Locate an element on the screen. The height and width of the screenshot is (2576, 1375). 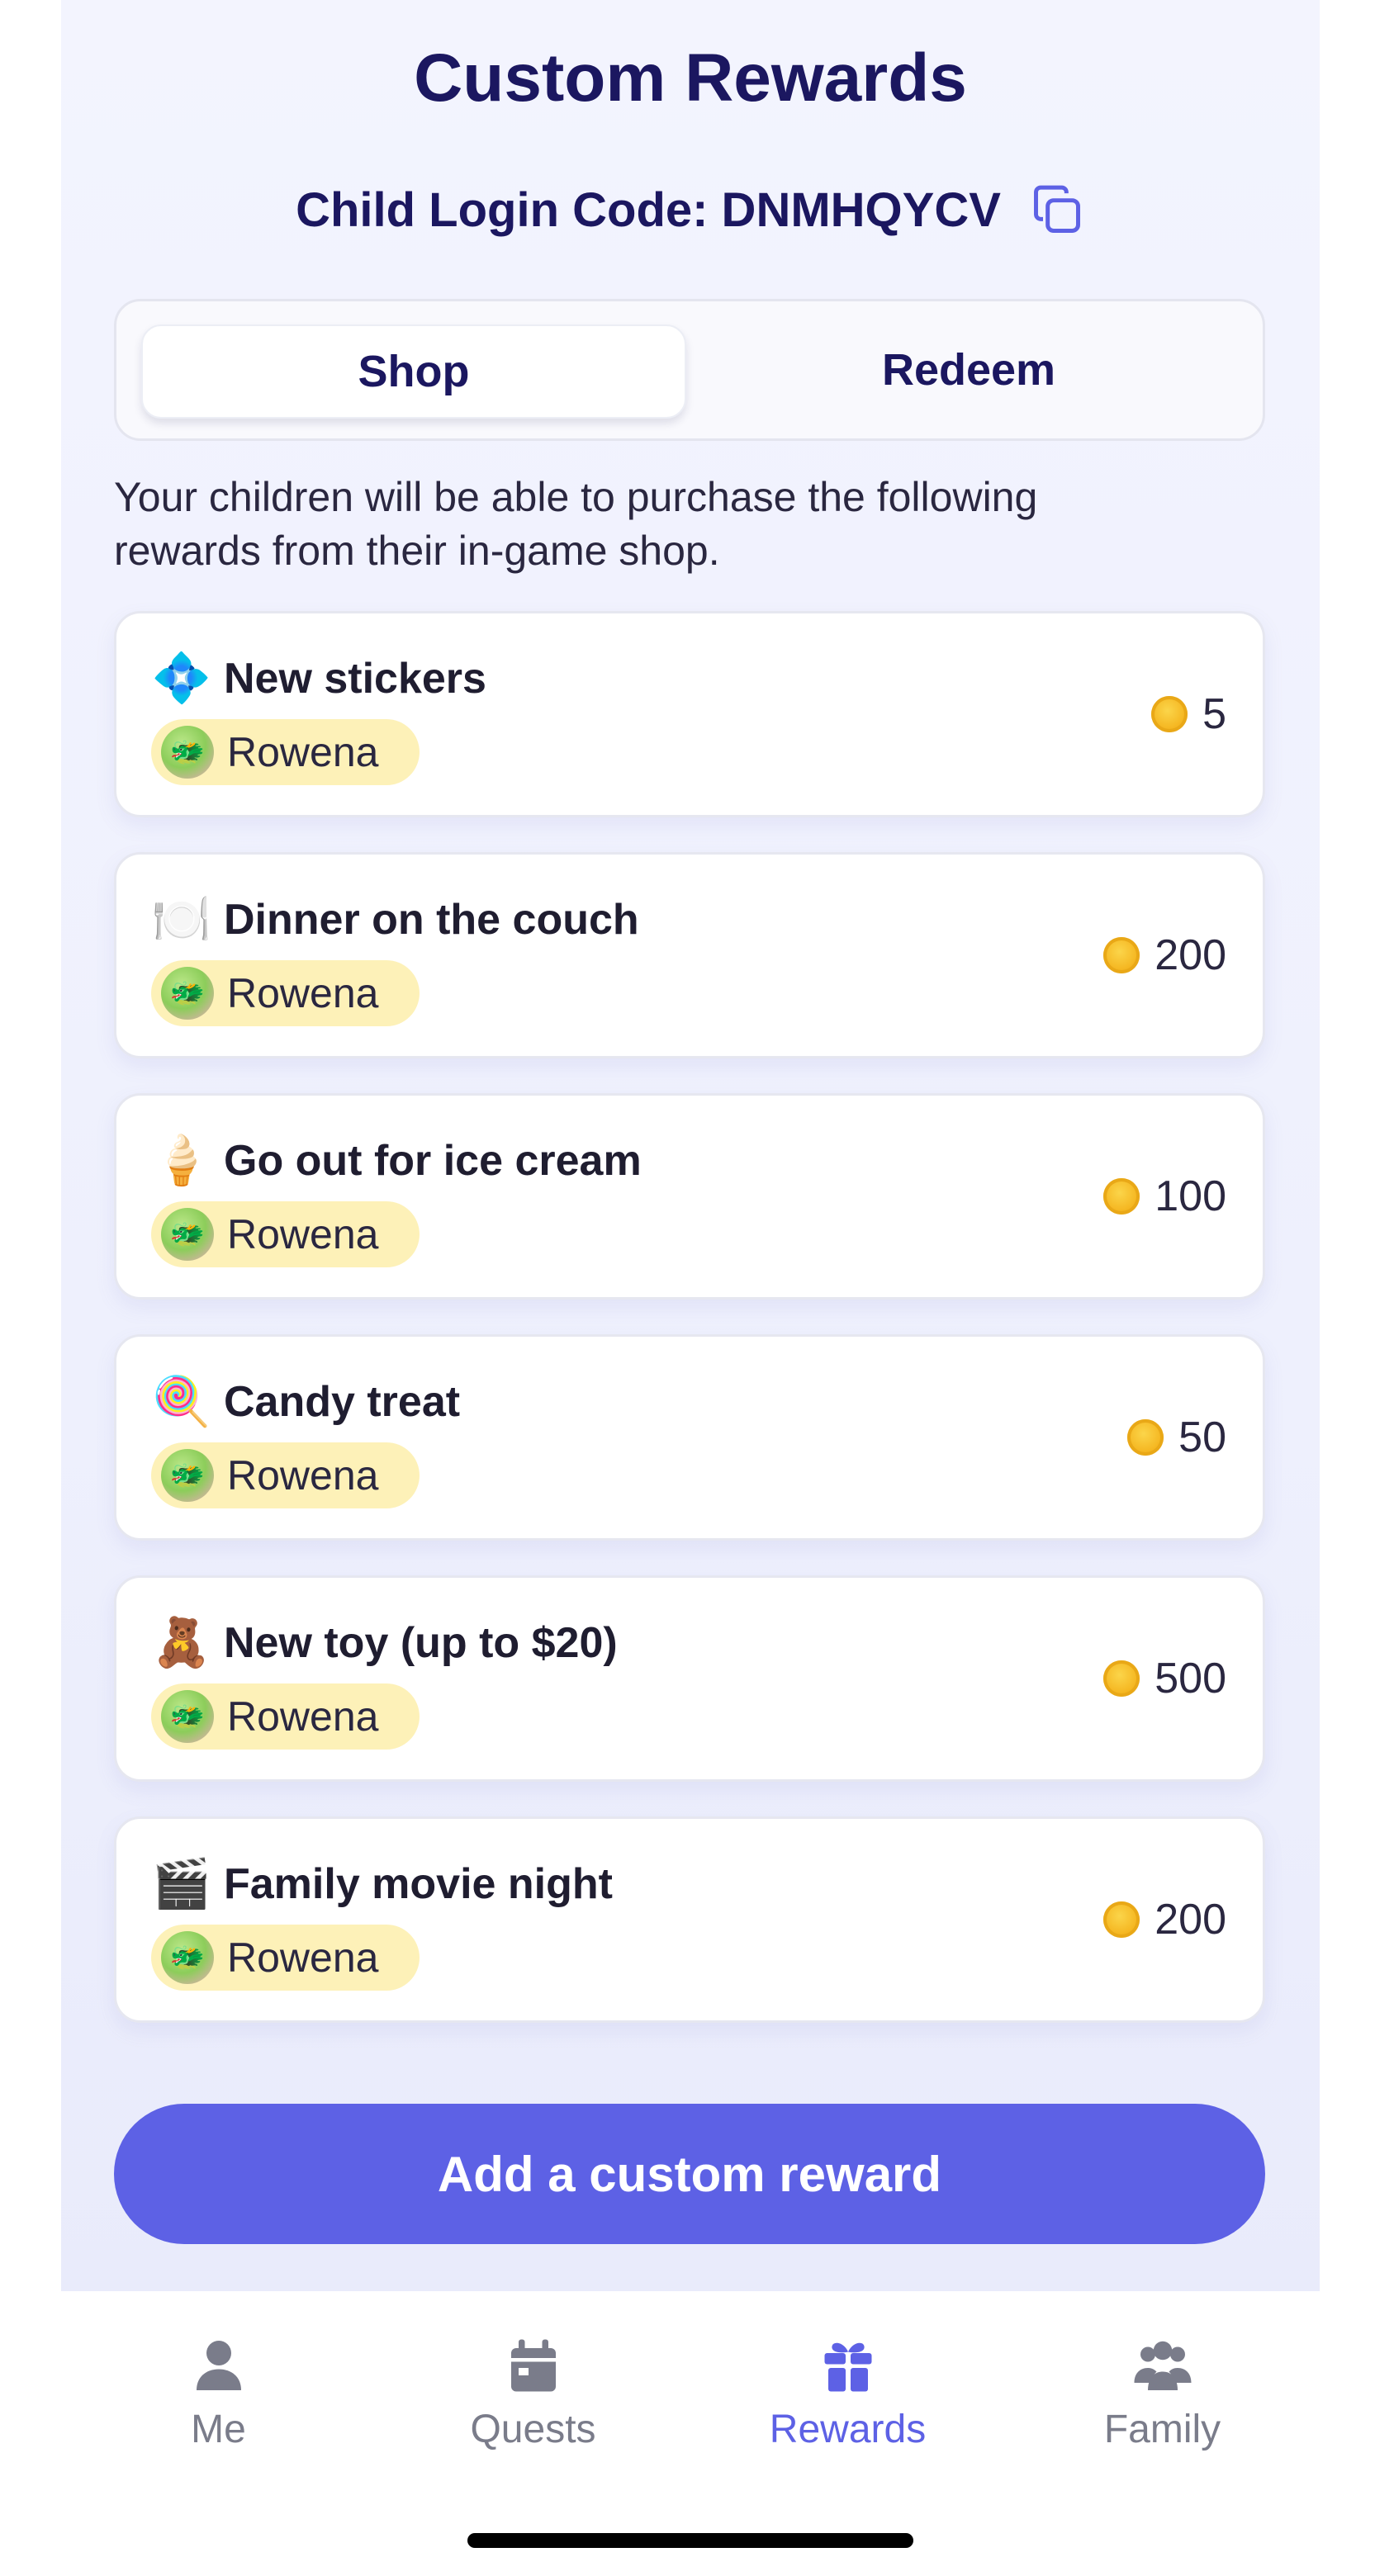
reward-card: 💠 New stickers 🐲 Rowena 5 is located at coordinates (690, 714).